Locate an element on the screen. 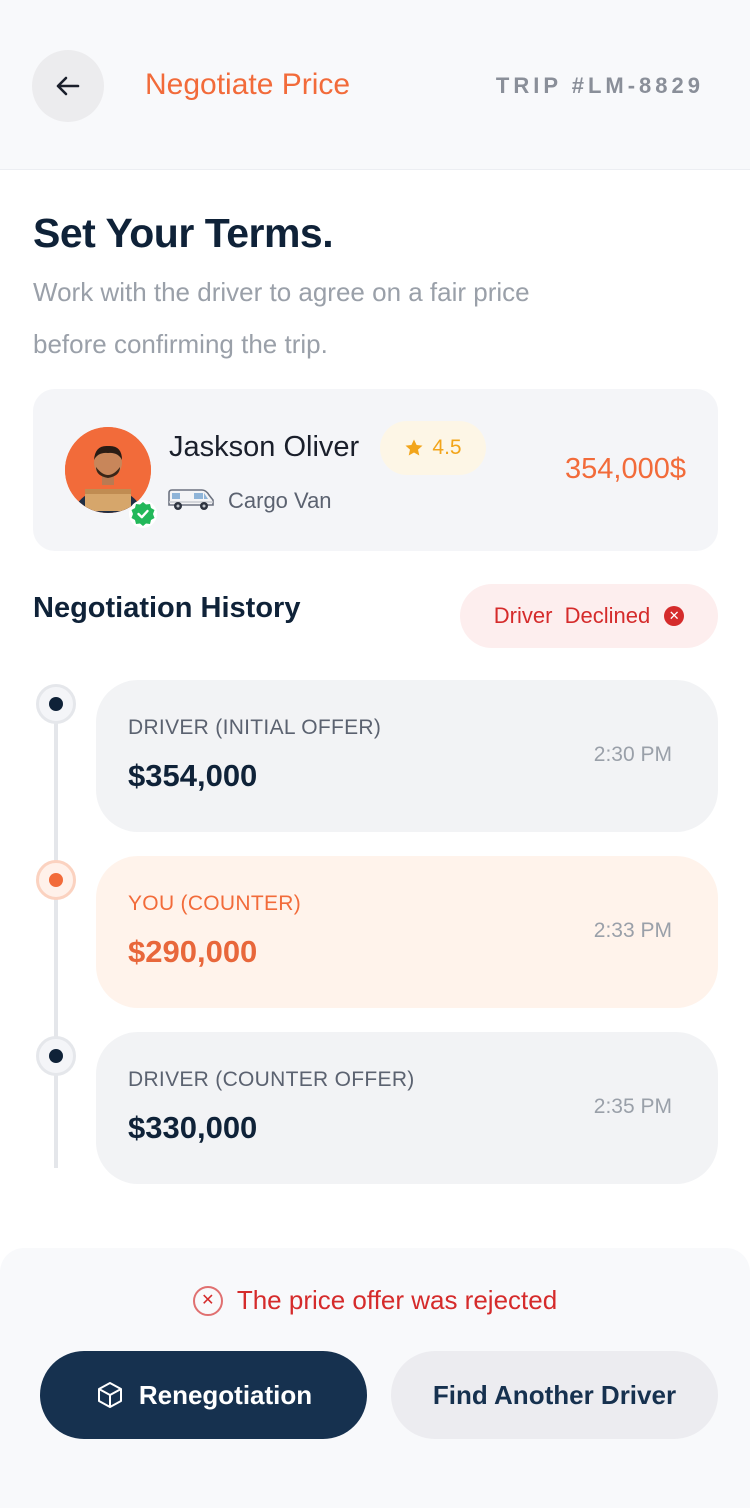 The image size is (750, 1508). offer-card-driver-counter: DRIVER (COUNTER OFFER) $330,000 2:35 PM is located at coordinates (407, 1108).